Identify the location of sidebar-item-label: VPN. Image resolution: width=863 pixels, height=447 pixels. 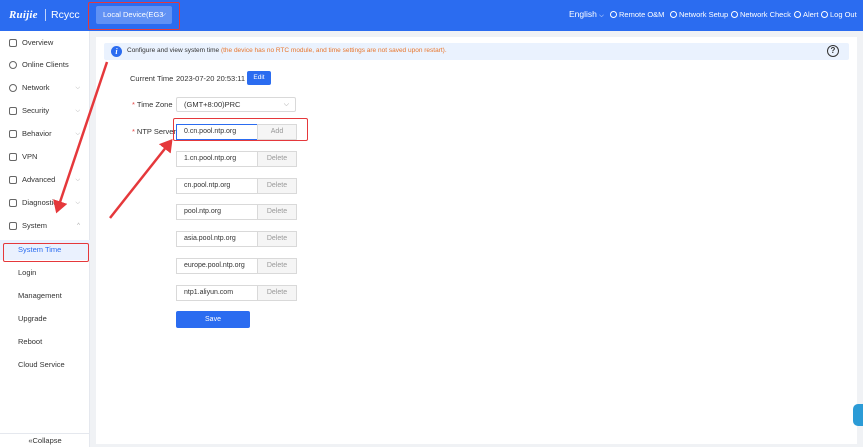
(30, 156).